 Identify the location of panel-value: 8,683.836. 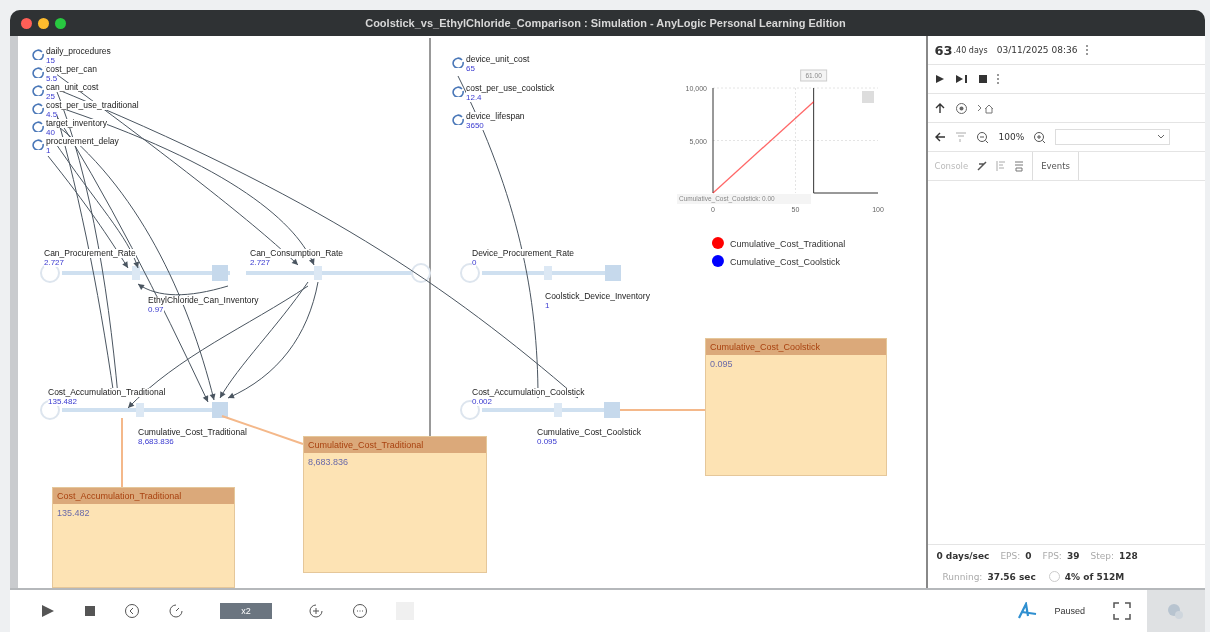
(328, 462).